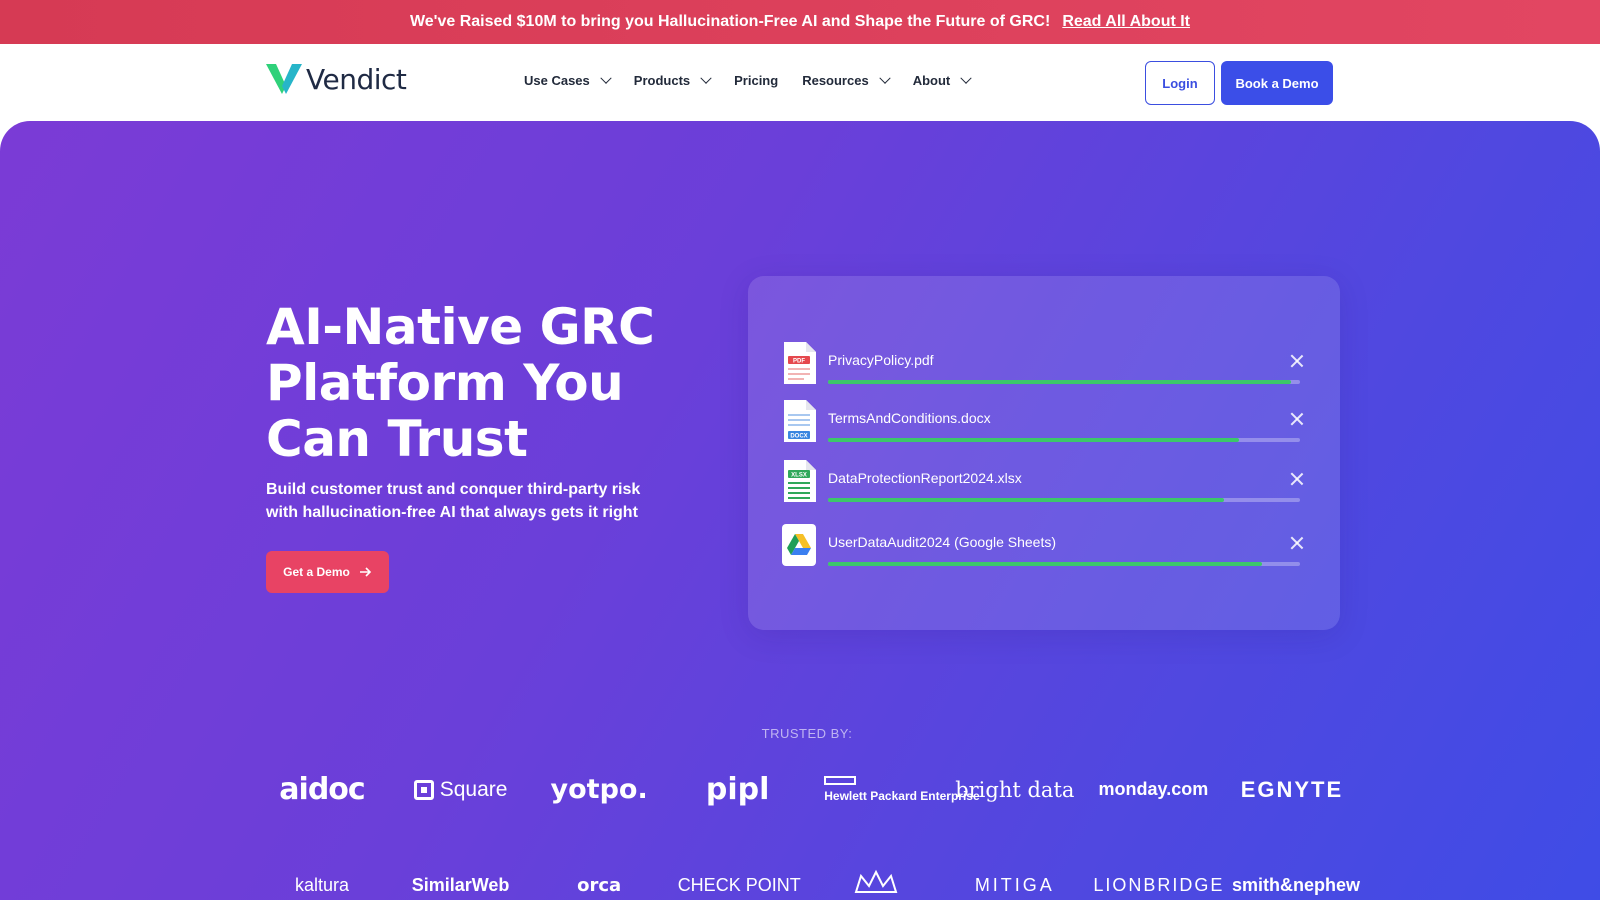 The width and height of the screenshot is (1600, 900). I want to click on upload-item: XLSX DataProtectionReport2024.xlsx, so click(1045, 485).